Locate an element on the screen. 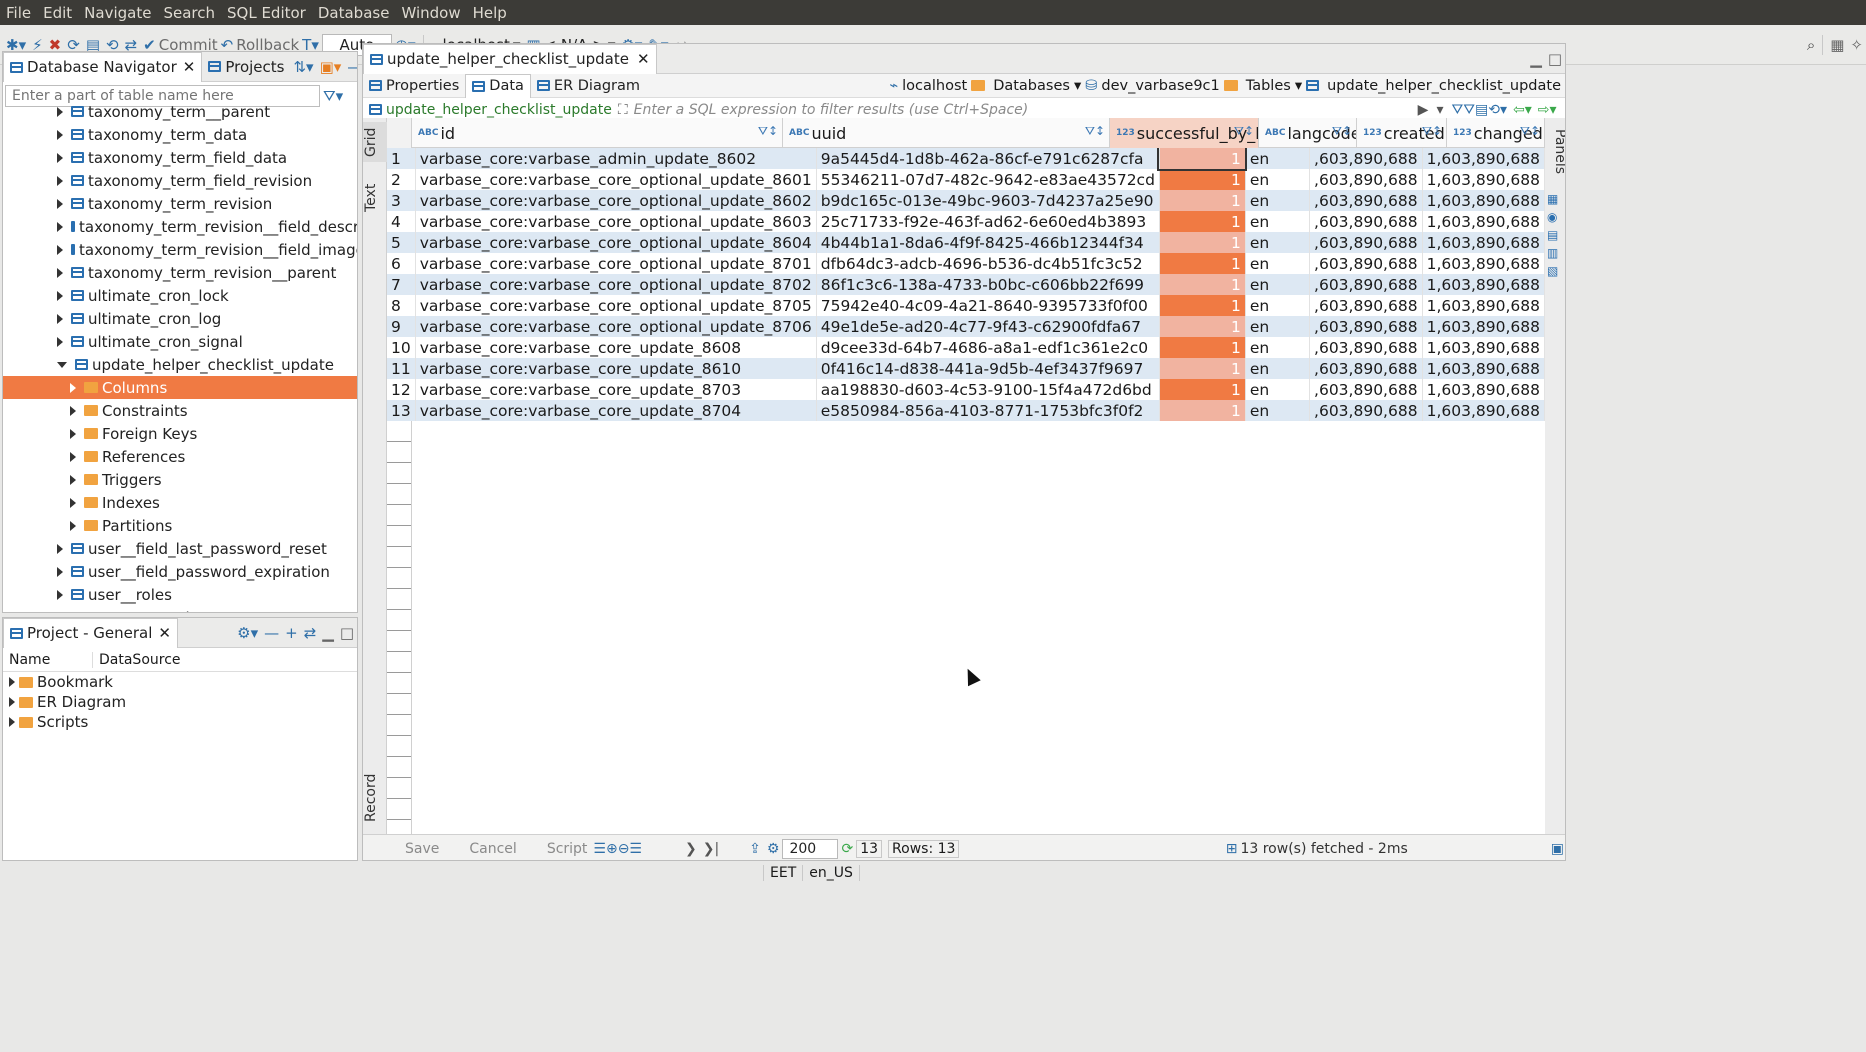  tree-table-item: user__roles is located at coordinates (180, 594).